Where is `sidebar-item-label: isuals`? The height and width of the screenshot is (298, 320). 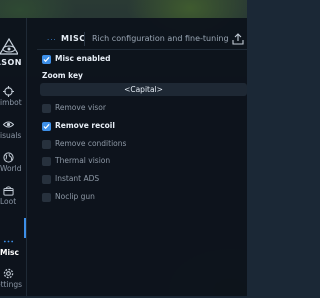
sidebar-item-label: isuals is located at coordinates (11, 135).